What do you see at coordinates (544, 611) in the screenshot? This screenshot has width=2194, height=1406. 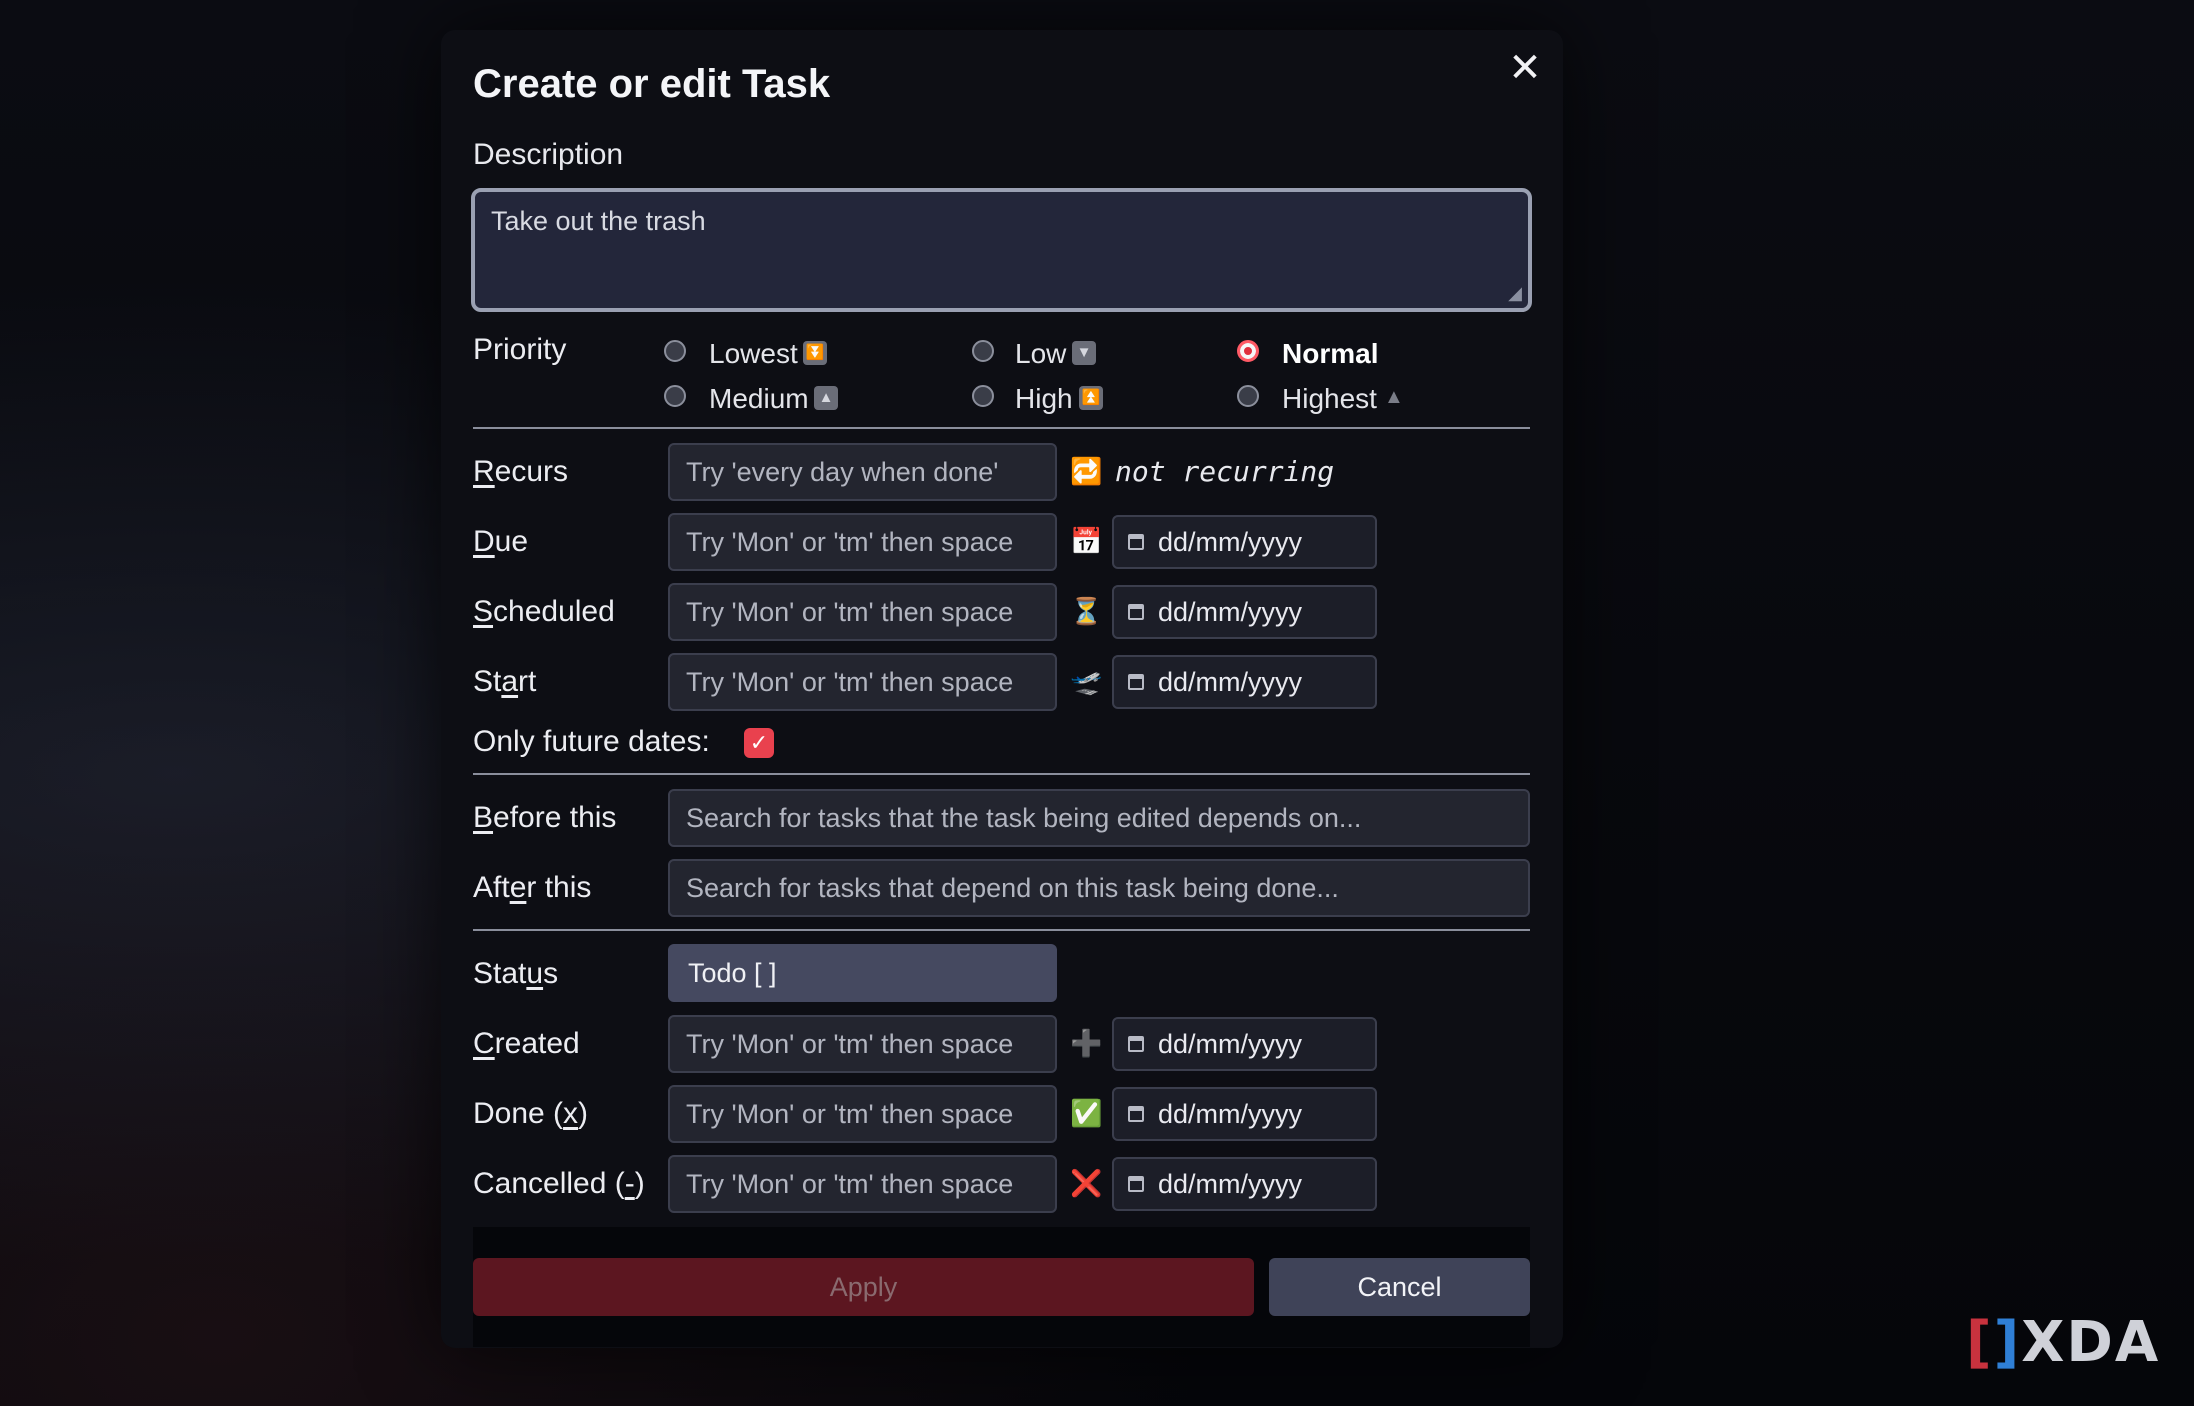 I see `scheduled-label: Scheduled` at bounding box center [544, 611].